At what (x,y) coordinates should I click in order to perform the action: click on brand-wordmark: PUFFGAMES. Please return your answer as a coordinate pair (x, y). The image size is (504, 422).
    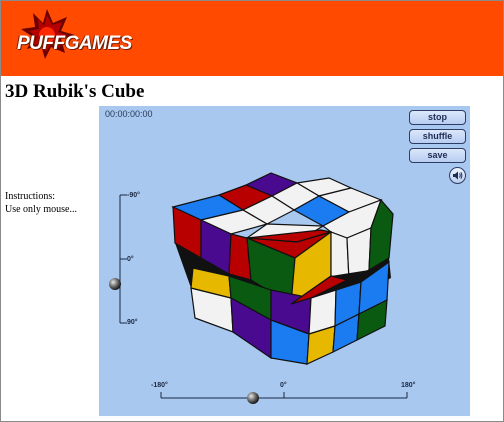
    Looking at the image, I should click on (74, 43).